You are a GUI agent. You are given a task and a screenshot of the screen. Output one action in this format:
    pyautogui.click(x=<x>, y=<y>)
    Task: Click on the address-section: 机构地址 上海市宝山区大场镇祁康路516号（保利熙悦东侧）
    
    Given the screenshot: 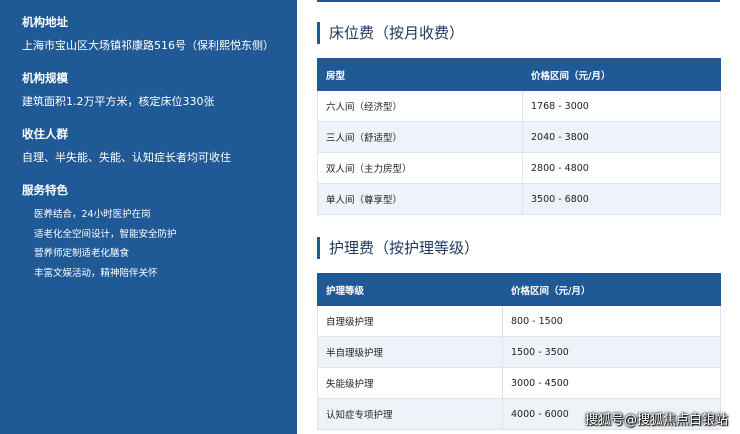 What is the action you would take?
    pyautogui.click(x=159, y=33)
    